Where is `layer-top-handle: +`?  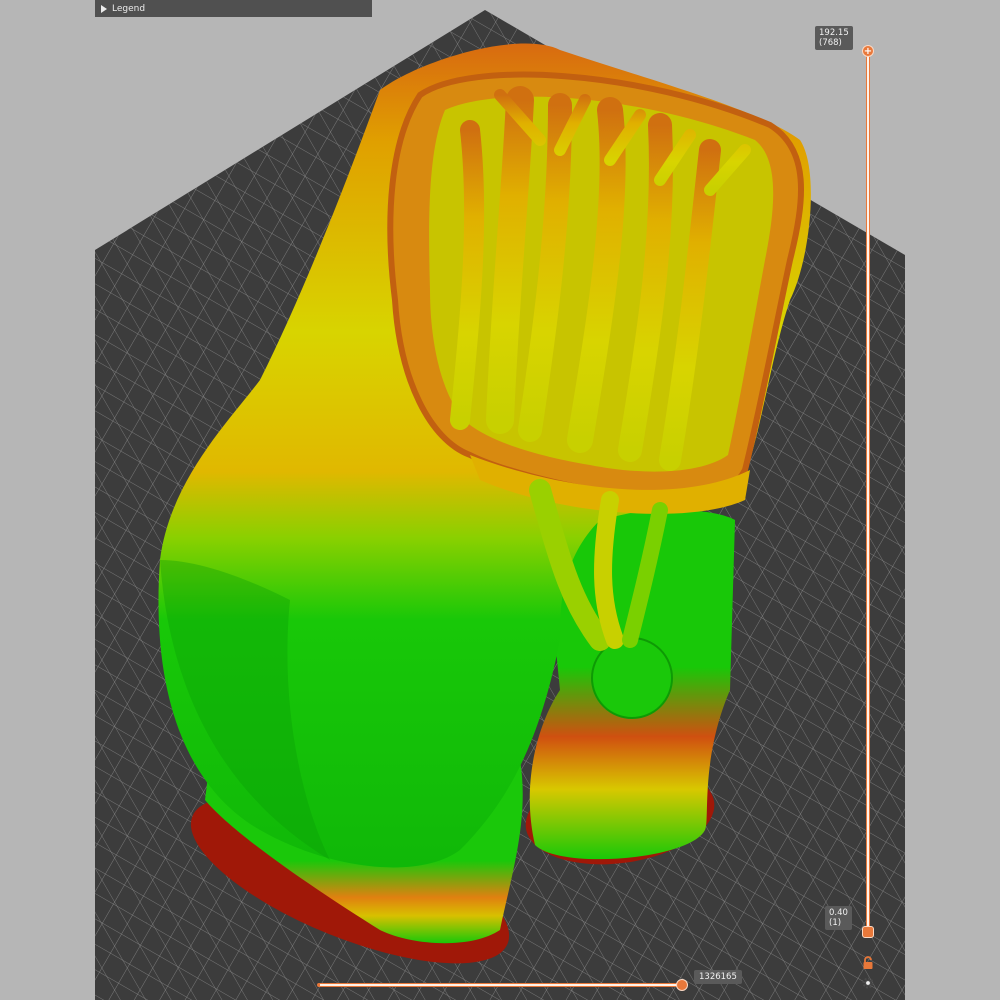
layer-top-handle: + is located at coordinates (868, 51).